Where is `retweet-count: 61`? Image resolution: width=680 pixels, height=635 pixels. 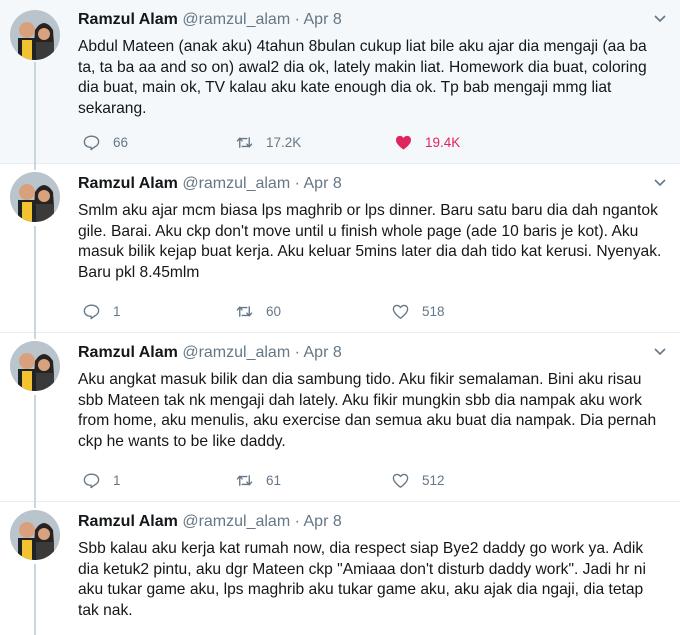 retweet-count: 61 is located at coordinates (274, 480).